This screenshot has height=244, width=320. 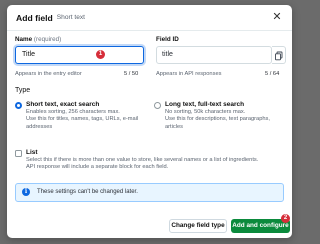 I want to click on type-section-title: Type, so click(x=23, y=90).